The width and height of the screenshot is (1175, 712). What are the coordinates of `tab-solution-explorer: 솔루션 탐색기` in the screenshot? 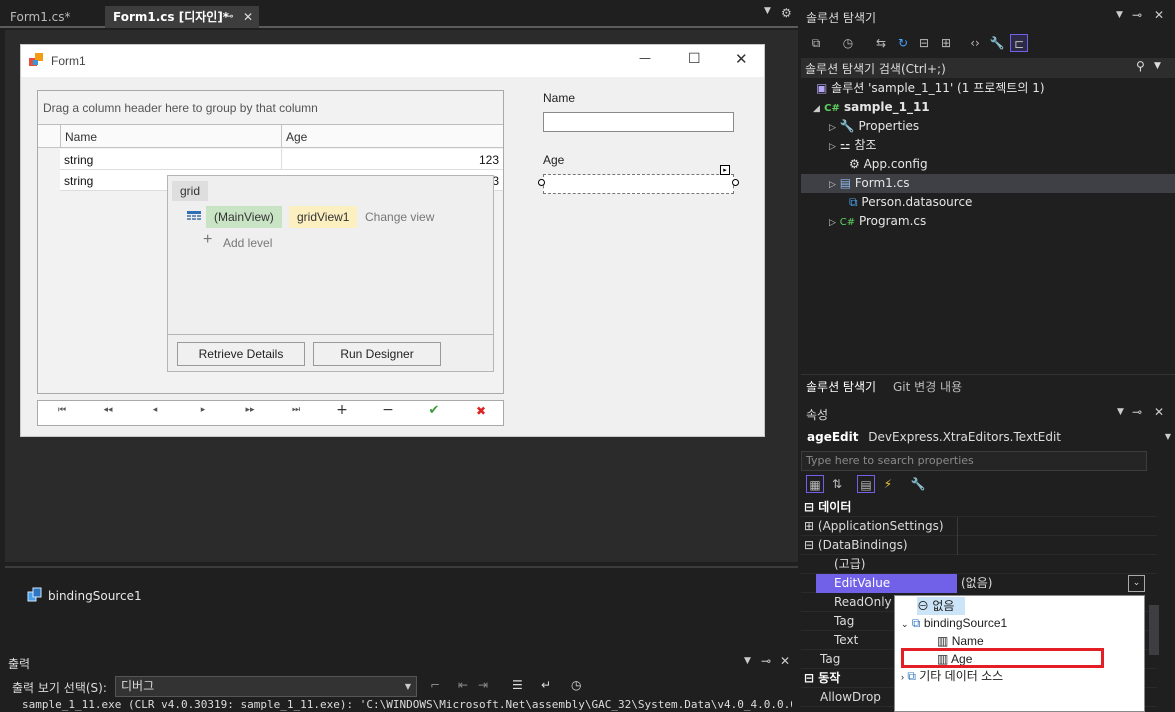 It's located at (841, 386).